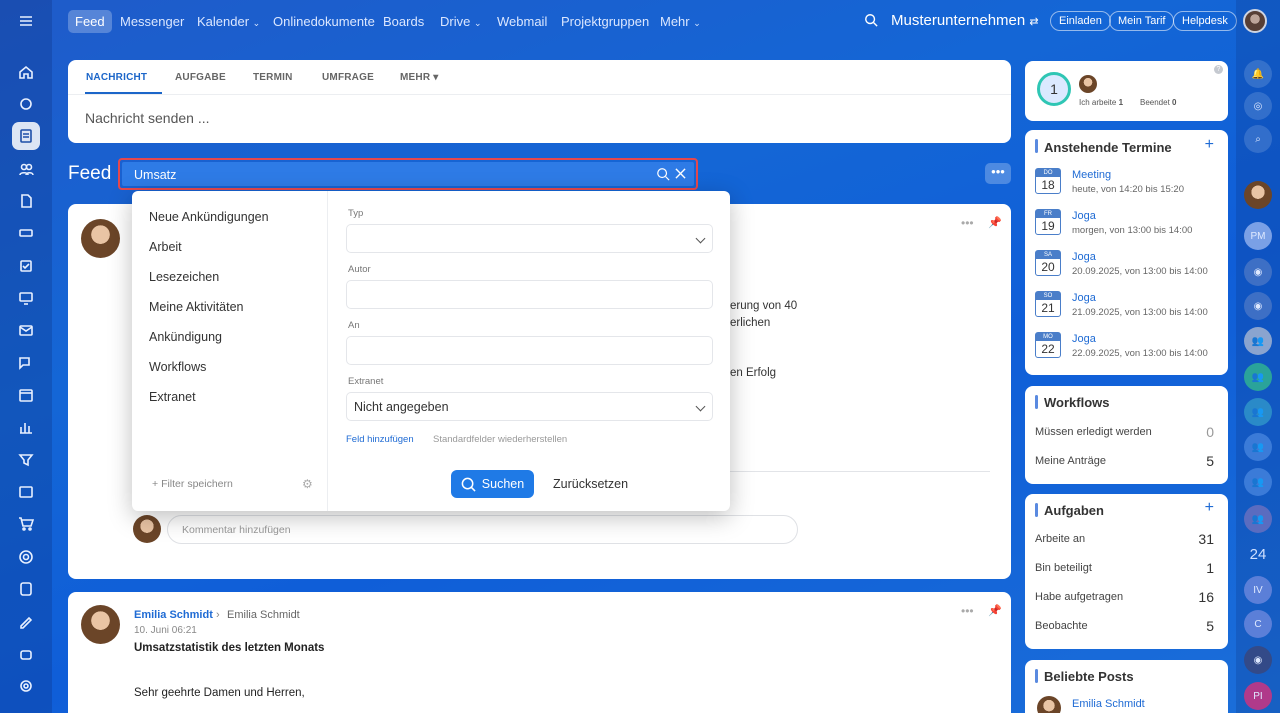 The image size is (1280, 713). I want to click on save-filter-button: + Filter speichern, so click(192, 484).